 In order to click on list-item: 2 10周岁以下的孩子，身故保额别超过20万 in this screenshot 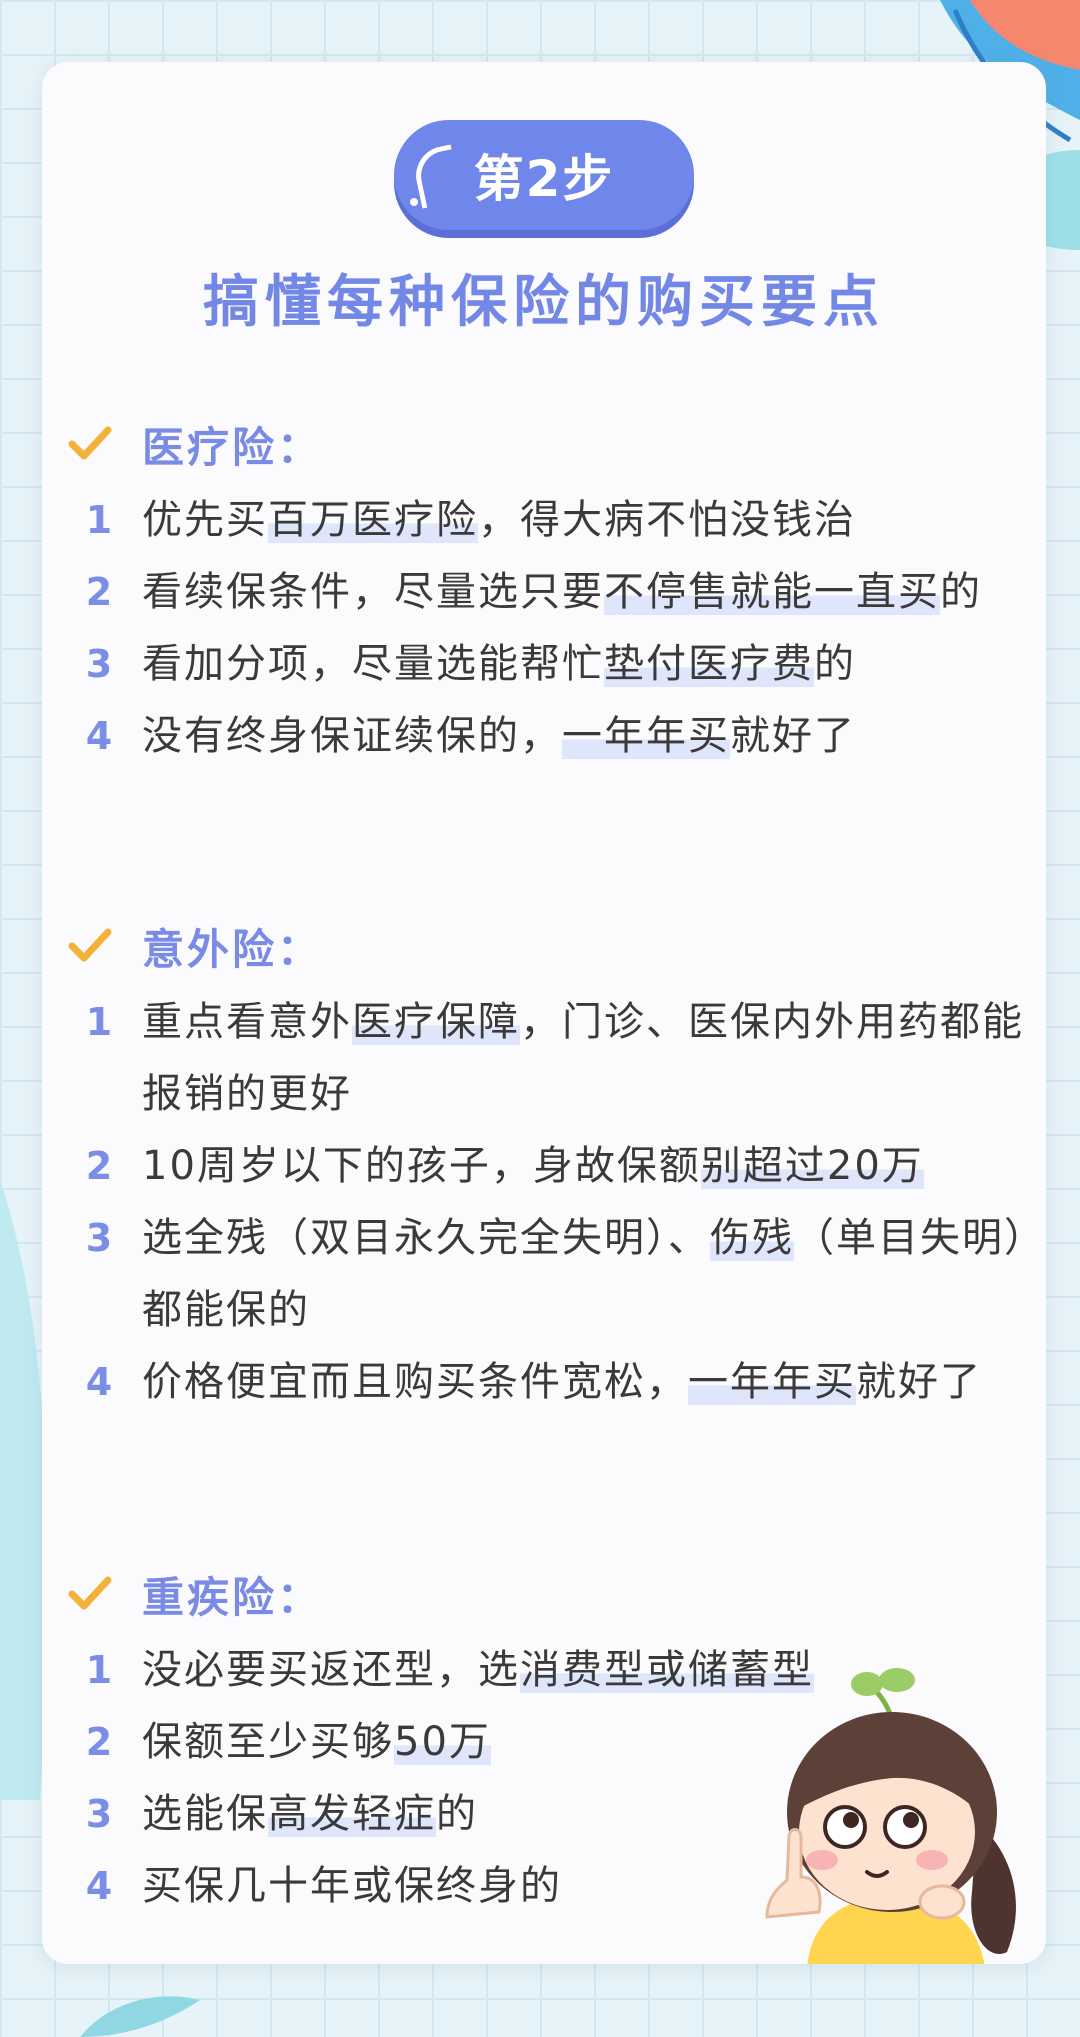, I will do `click(544, 1166)`.